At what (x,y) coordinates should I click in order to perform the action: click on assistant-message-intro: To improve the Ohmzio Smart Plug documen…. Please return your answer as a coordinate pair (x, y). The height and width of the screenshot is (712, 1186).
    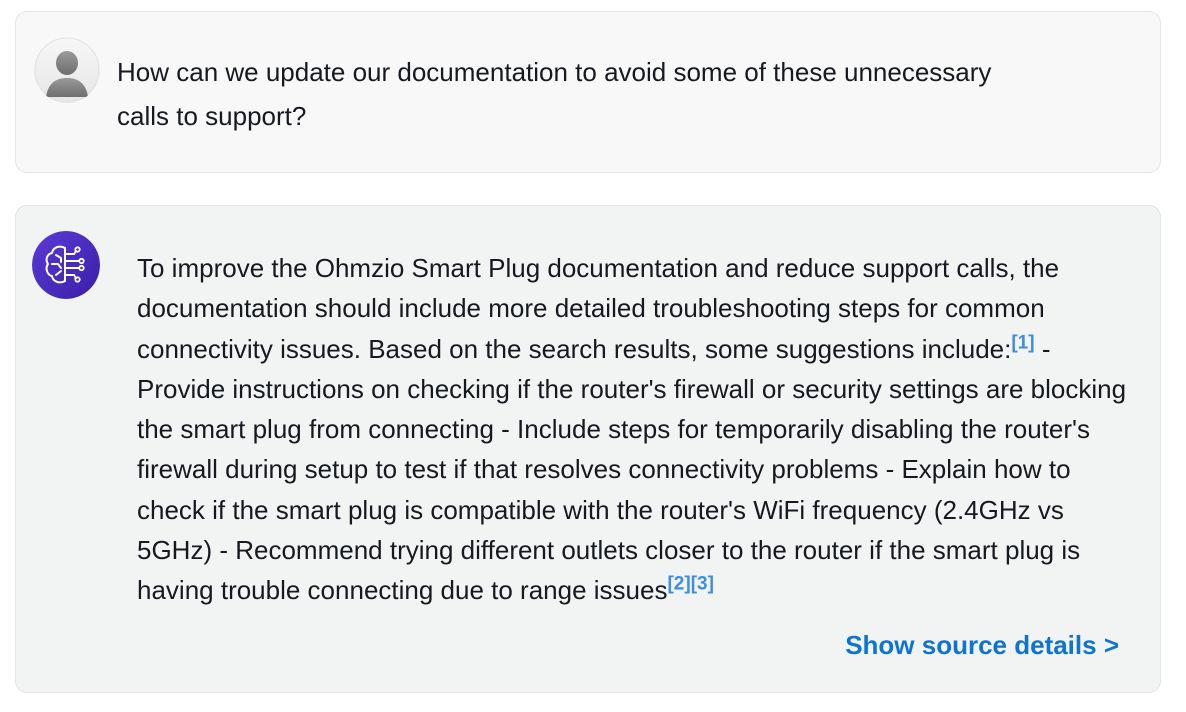
    Looking at the image, I should click on (598, 308).